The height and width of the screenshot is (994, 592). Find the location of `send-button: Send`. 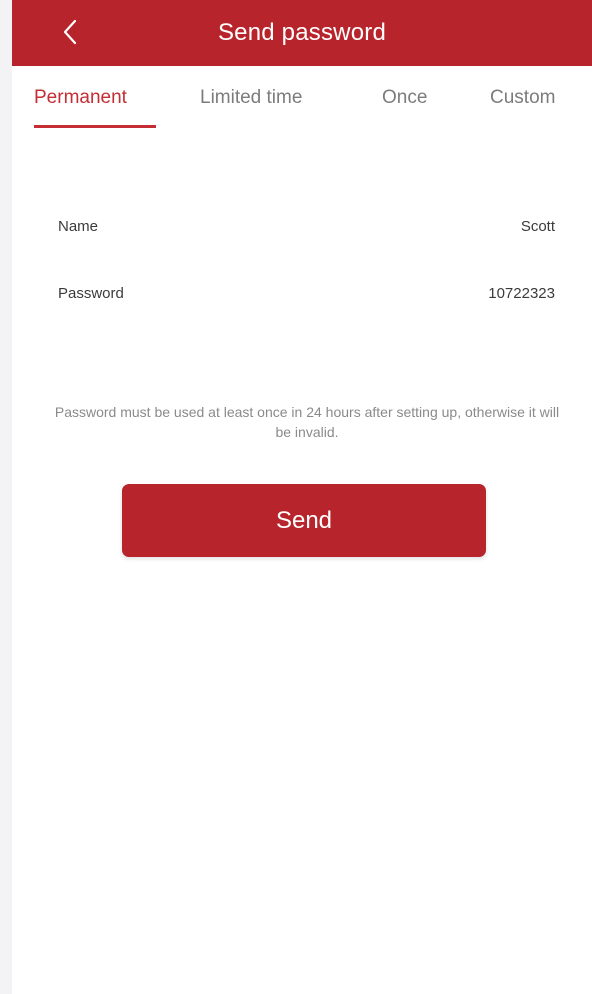

send-button: Send is located at coordinates (304, 520).